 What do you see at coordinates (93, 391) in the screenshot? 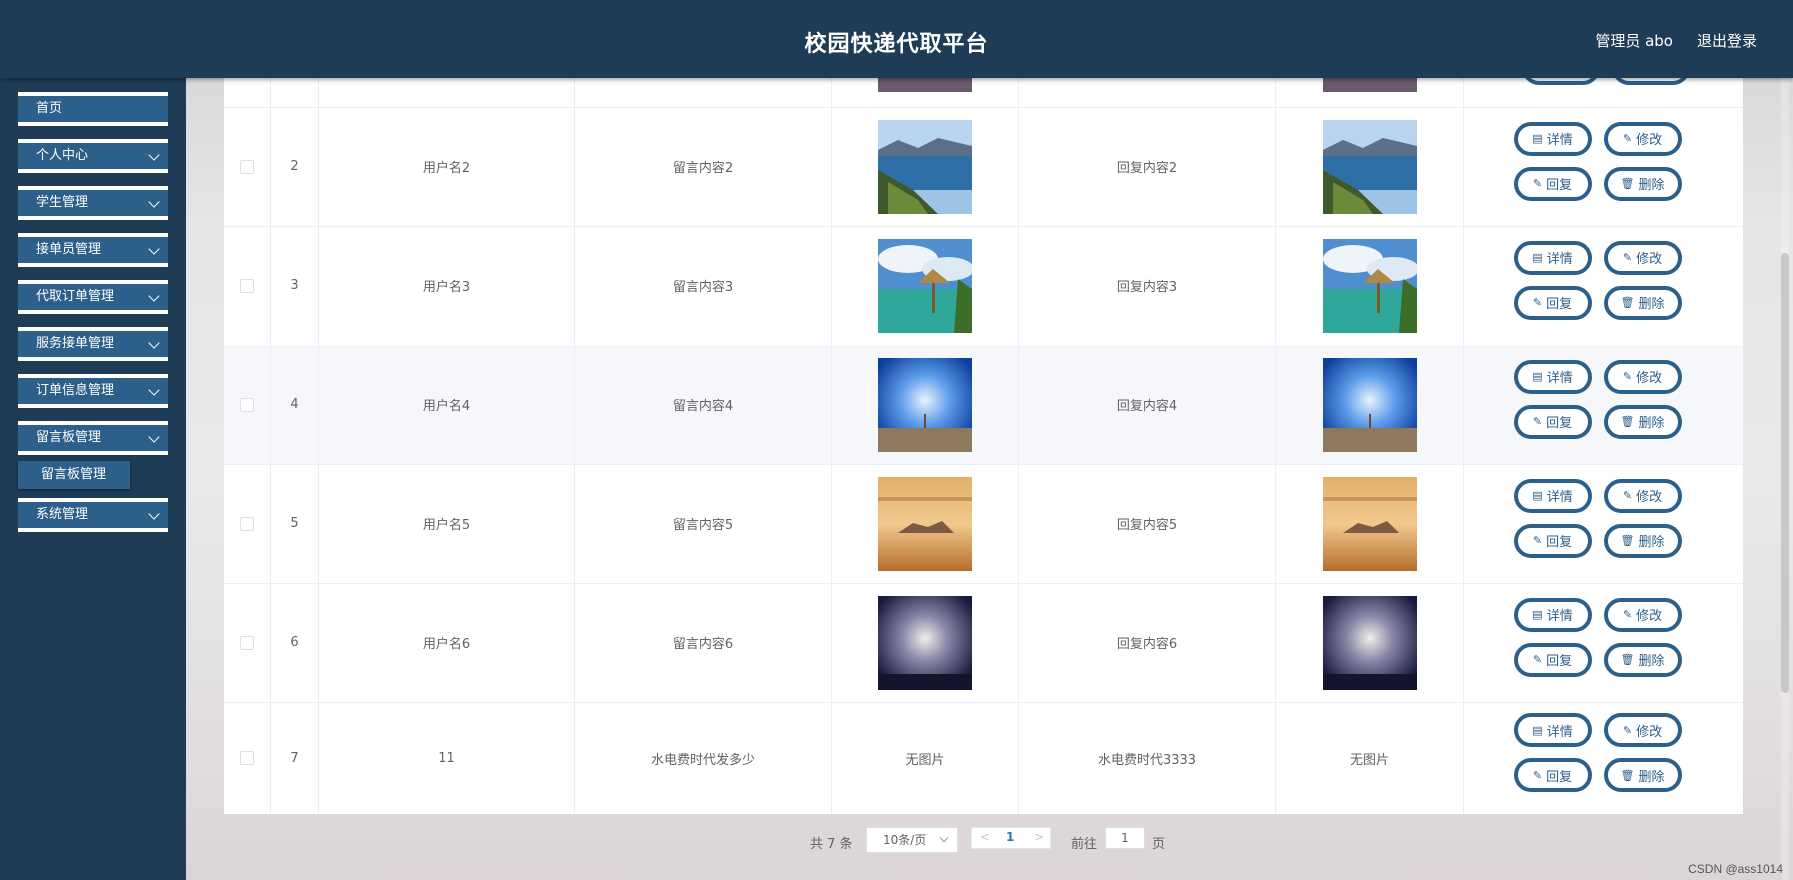
I see `sidebar-item-order-info: 订单信息管理` at bounding box center [93, 391].